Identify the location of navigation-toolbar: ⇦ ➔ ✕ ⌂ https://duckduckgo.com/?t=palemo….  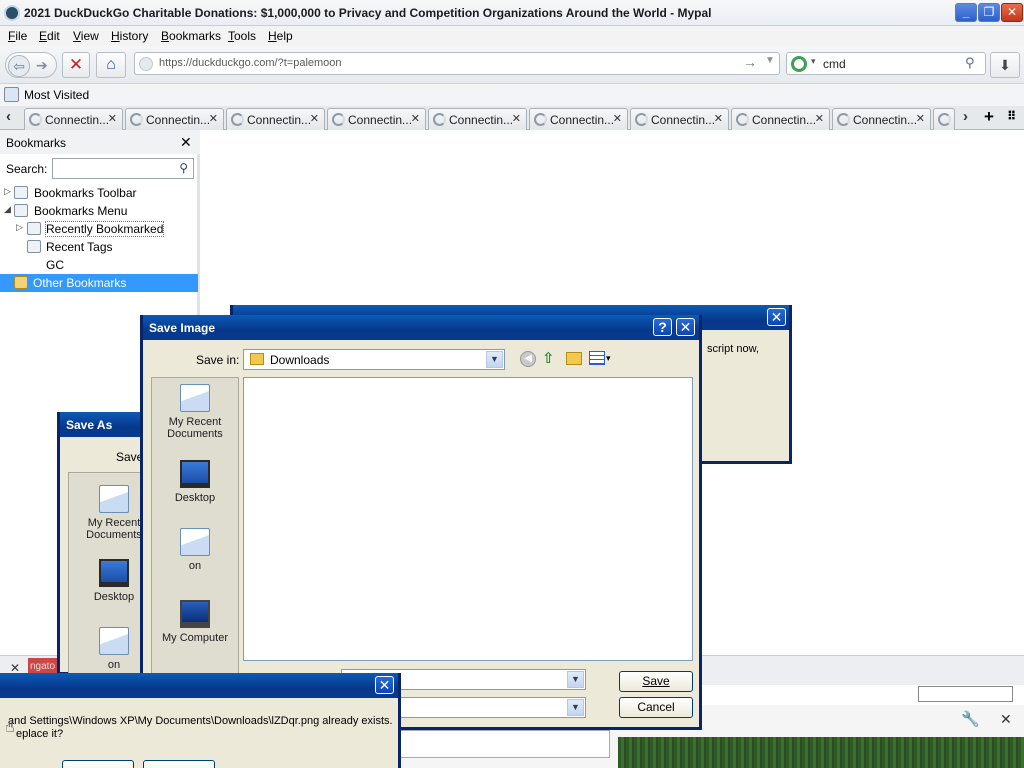
(512, 65).